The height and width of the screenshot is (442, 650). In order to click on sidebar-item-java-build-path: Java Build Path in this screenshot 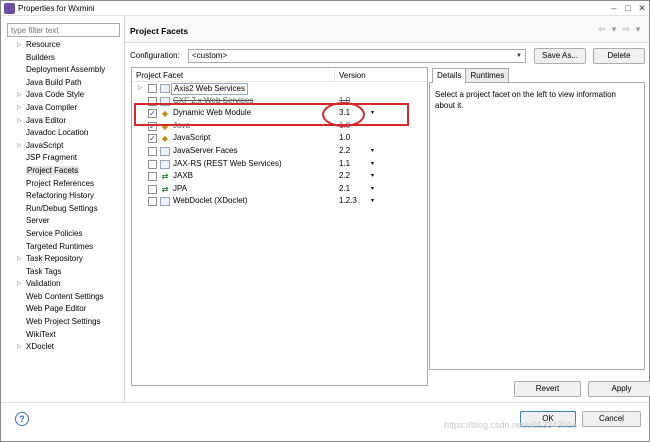, I will do `click(64, 83)`.